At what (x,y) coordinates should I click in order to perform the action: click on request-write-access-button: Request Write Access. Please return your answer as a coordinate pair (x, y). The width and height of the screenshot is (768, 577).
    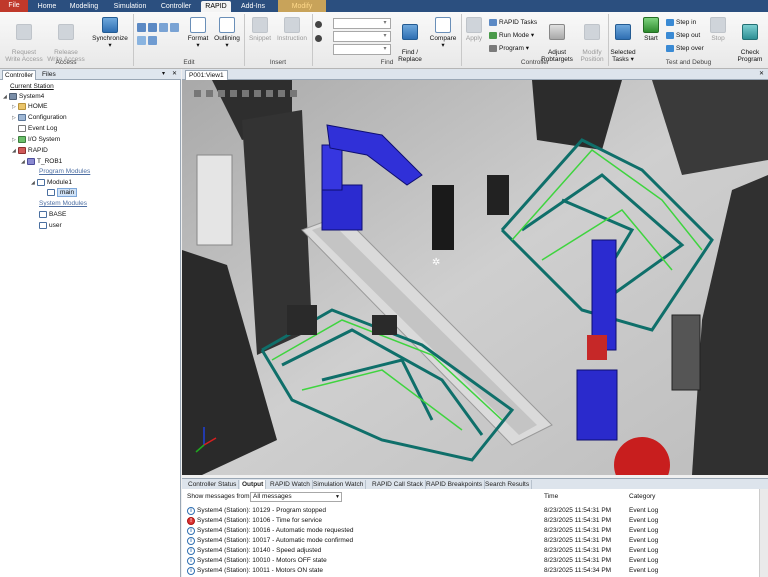
    Looking at the image, I should click on (24, 40).